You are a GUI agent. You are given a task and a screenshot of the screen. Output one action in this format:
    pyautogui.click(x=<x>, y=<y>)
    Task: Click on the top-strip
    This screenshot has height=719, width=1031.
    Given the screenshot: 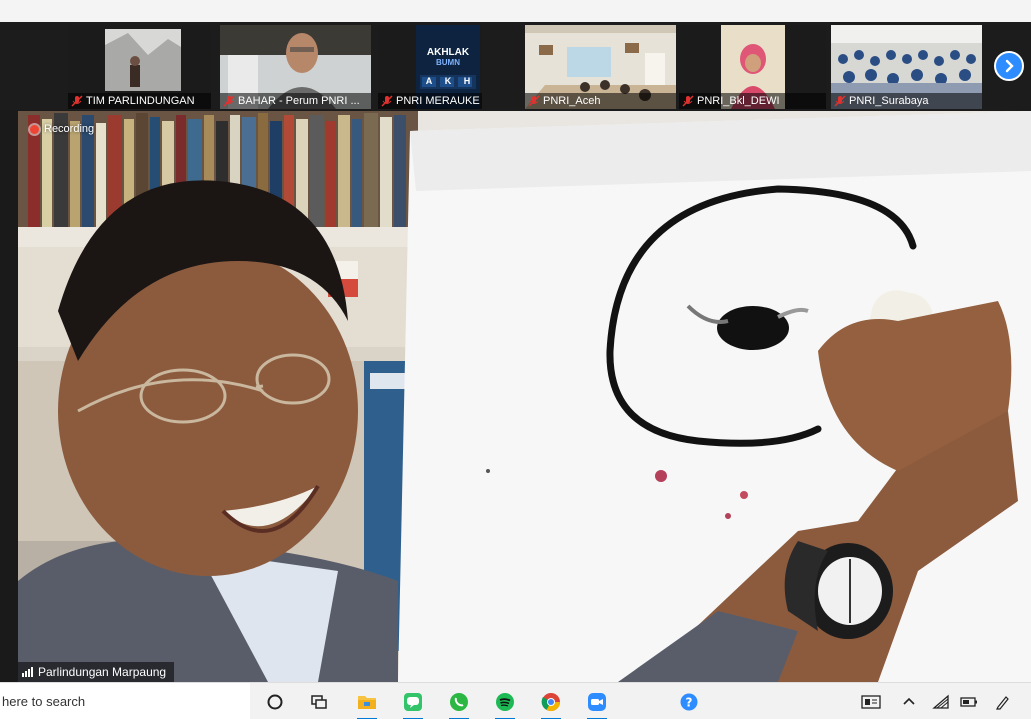 What is the action you would take?
    pyautogui.click(x=515, y=11)
    